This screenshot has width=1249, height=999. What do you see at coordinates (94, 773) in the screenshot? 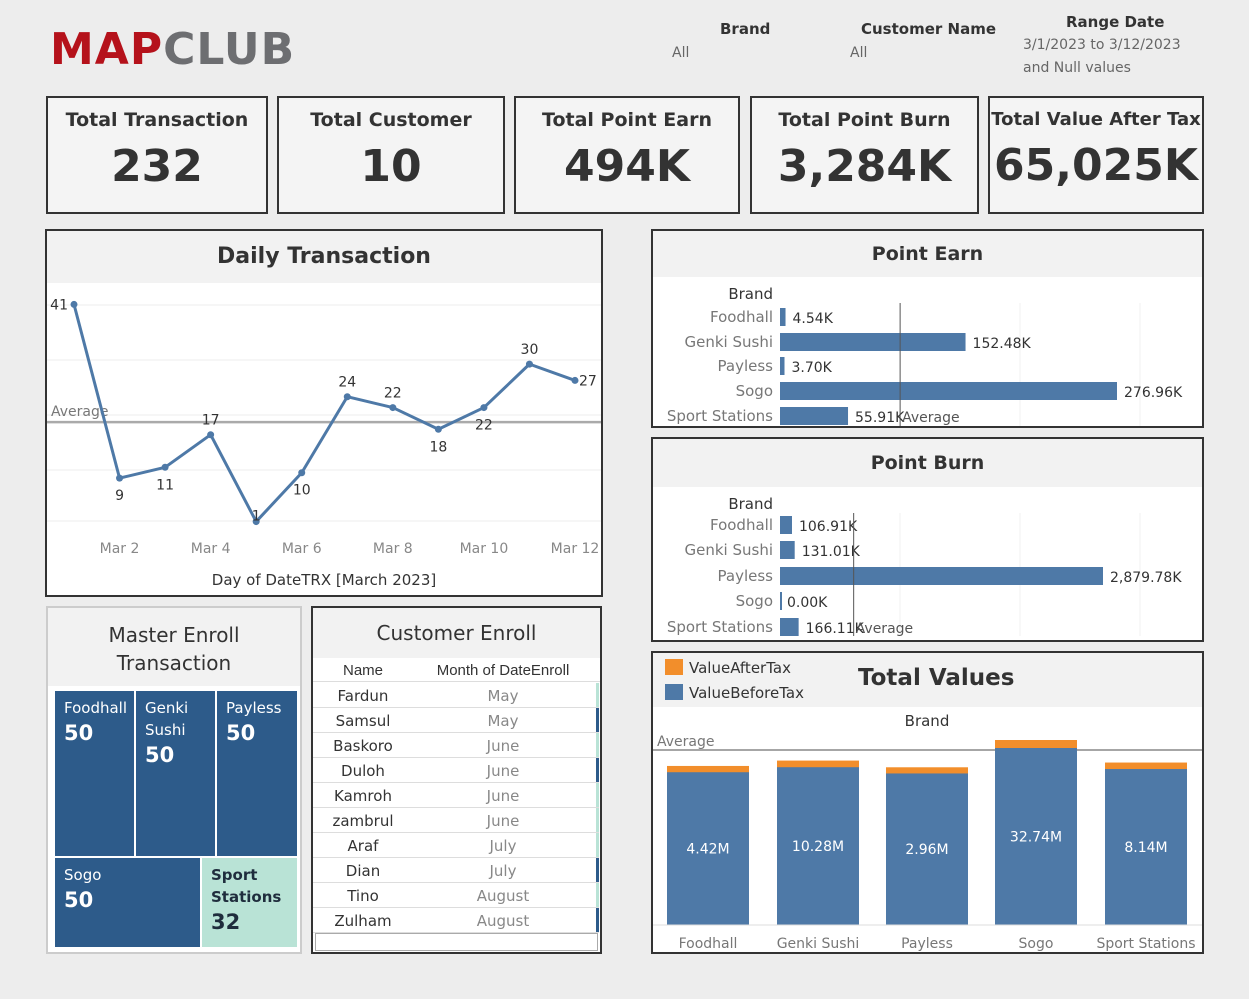
I see `treemap-cell: Foodhall 50` at bounding box center [94, 773].